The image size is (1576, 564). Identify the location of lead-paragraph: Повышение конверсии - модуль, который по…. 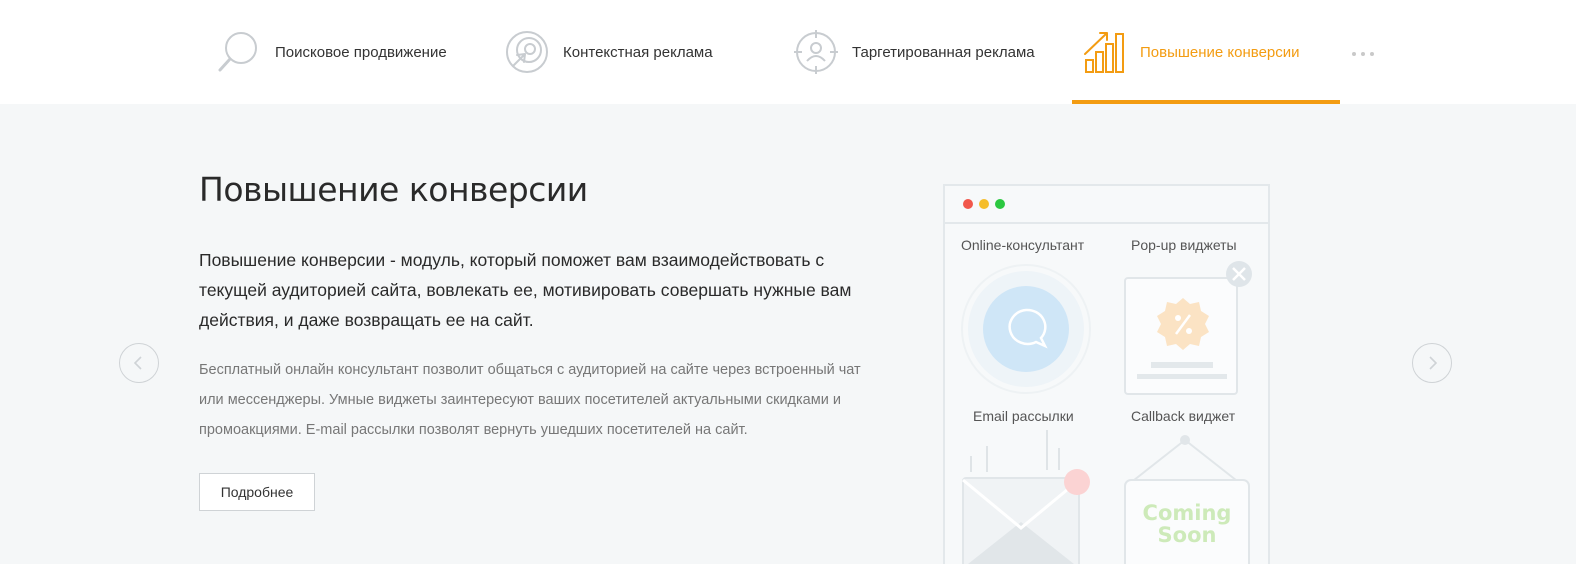
(525, 290).